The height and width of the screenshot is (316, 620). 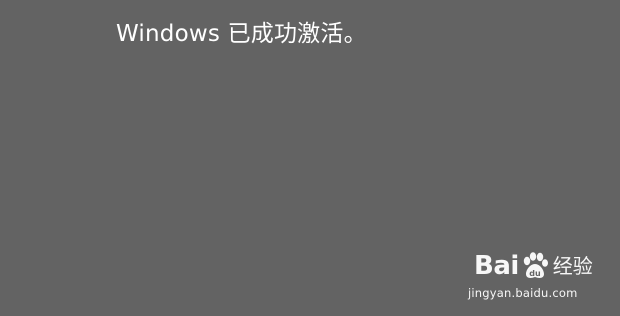 I want to click on baidu-jingyan-watermark: Bai du 经验 jingyan.baidu.com, so click(x=541, y=278).